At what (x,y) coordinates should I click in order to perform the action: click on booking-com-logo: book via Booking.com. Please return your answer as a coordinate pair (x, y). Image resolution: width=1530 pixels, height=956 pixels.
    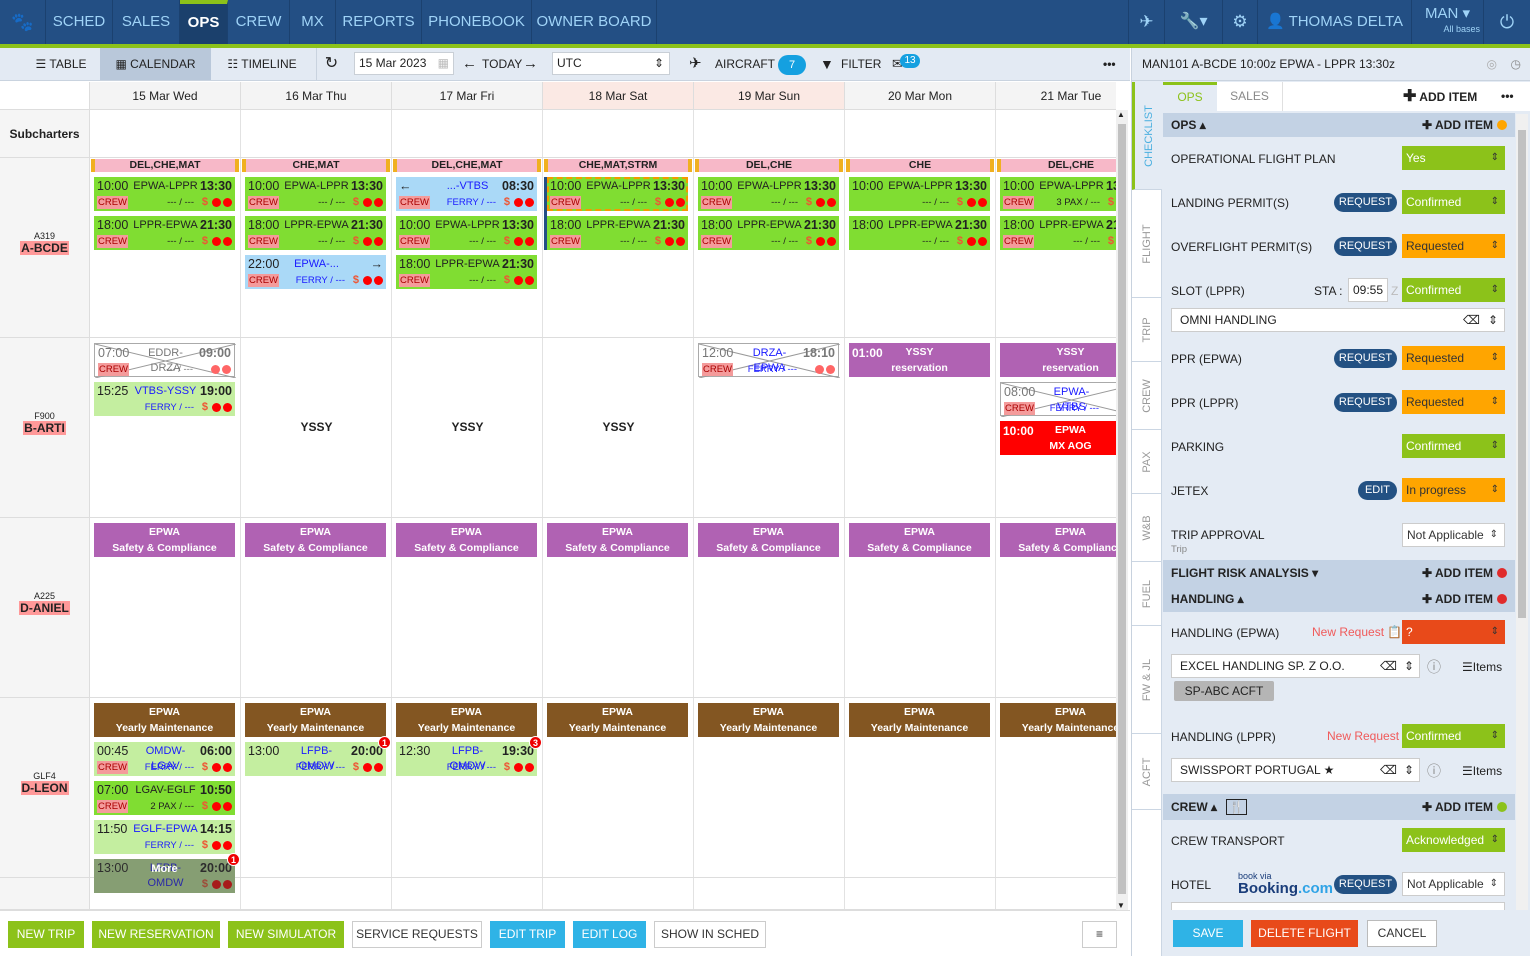
    Looking at the image, I should click on (1285, 884).